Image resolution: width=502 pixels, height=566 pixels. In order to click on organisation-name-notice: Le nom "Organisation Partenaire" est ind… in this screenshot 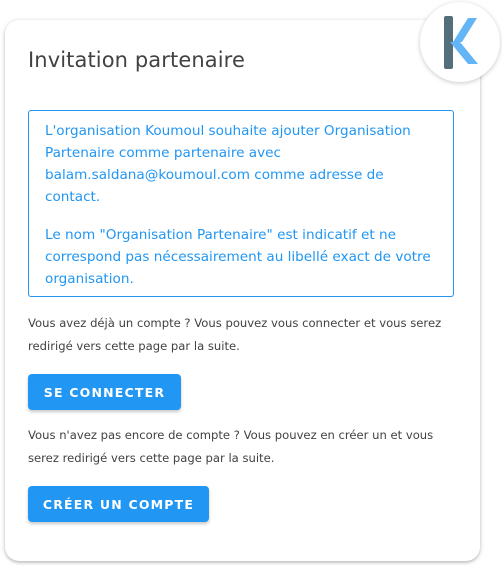, I will do `click(238, 257)`.